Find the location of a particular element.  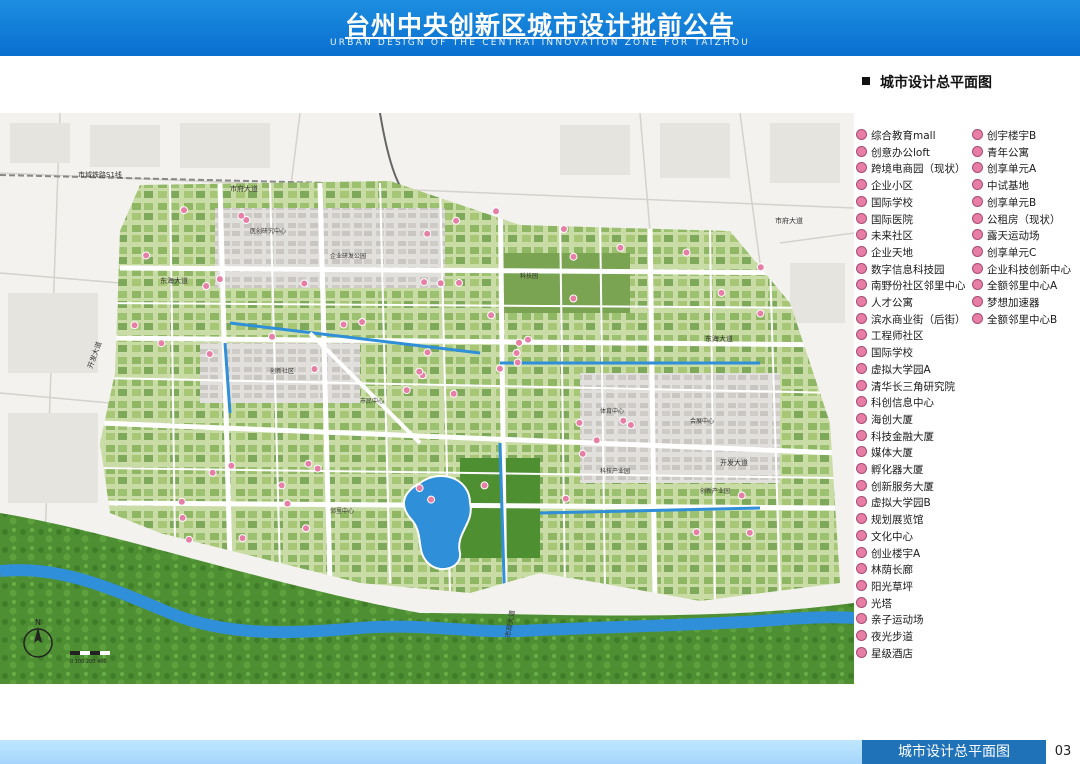

map-annotation: 创新社区 is located at coordinates (282, 371).